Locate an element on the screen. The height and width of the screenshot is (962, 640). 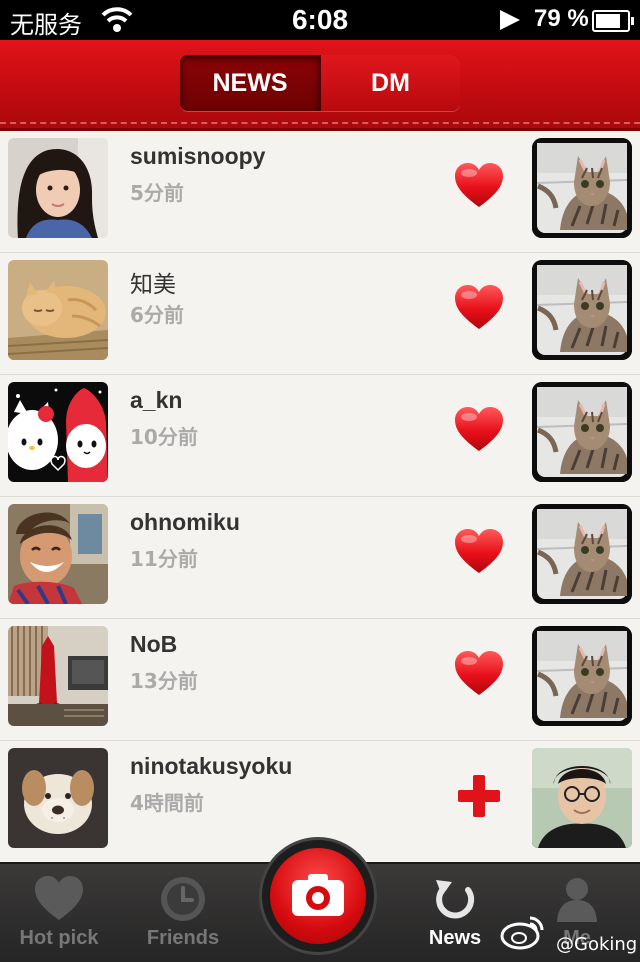
status-bar: 无服务 6:08 79 % is located at coordinates (320, 20).